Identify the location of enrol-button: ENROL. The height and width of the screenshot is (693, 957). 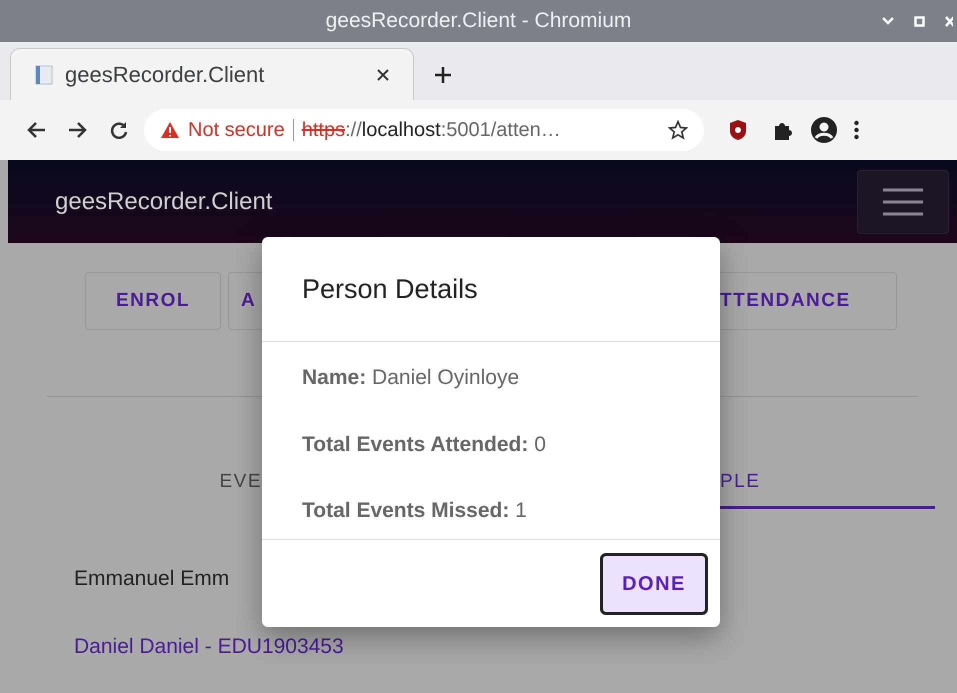
(153, 301).